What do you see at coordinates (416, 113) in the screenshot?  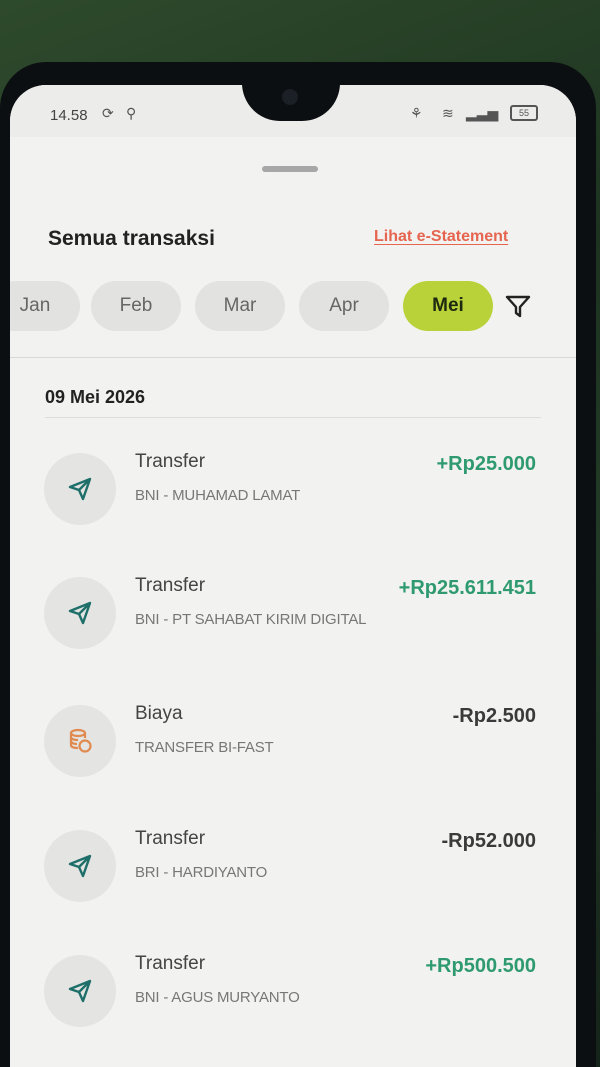 I see `data-saver-icon: ⚘` at bounding box center [416, 113].